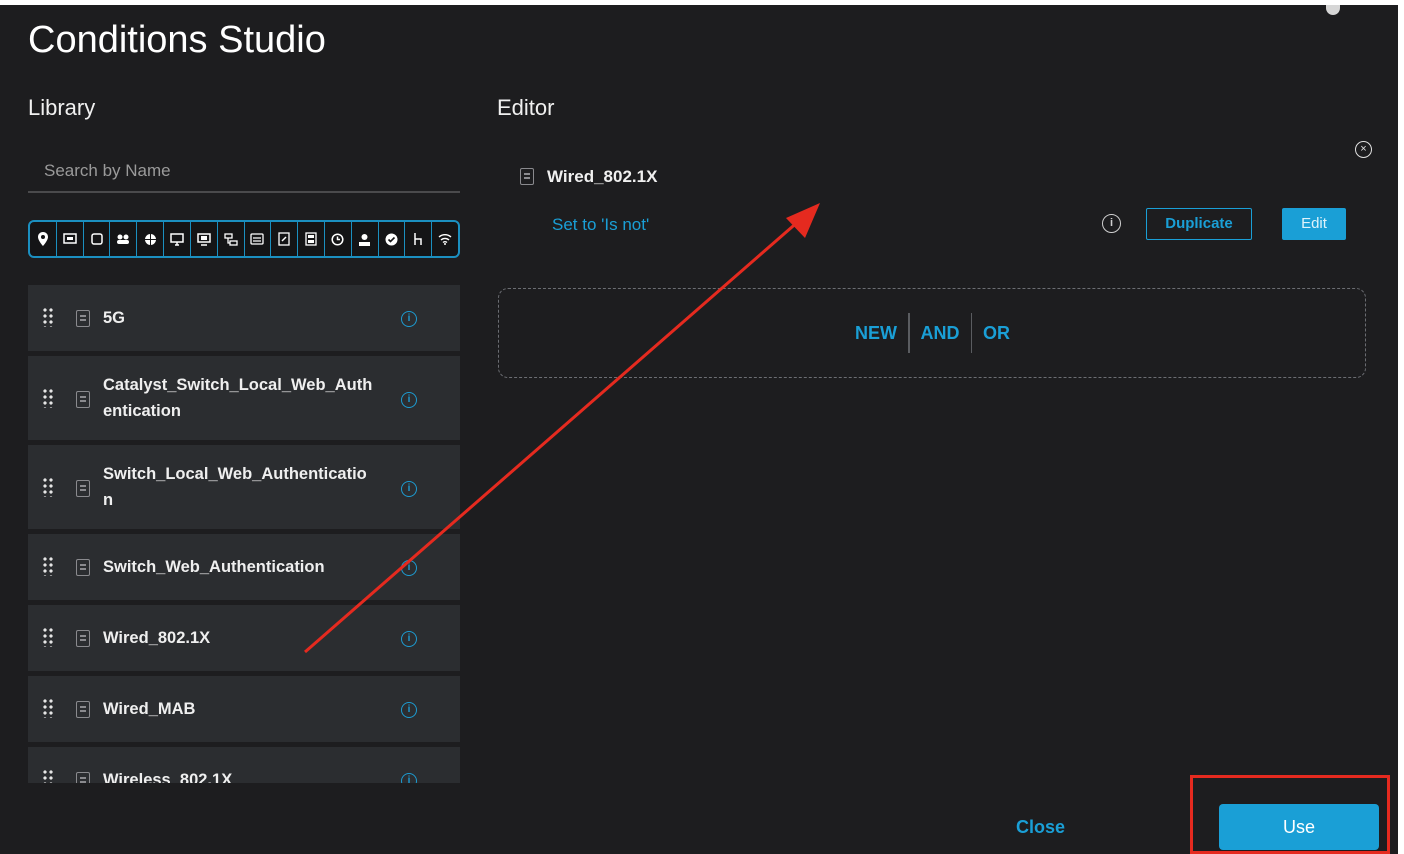 This screenshot has height=854, width=1404. Describe the element at coordinates (214, 567) in the screenshot. I see `condition-name: Switch_Web_Authentication` at that location.